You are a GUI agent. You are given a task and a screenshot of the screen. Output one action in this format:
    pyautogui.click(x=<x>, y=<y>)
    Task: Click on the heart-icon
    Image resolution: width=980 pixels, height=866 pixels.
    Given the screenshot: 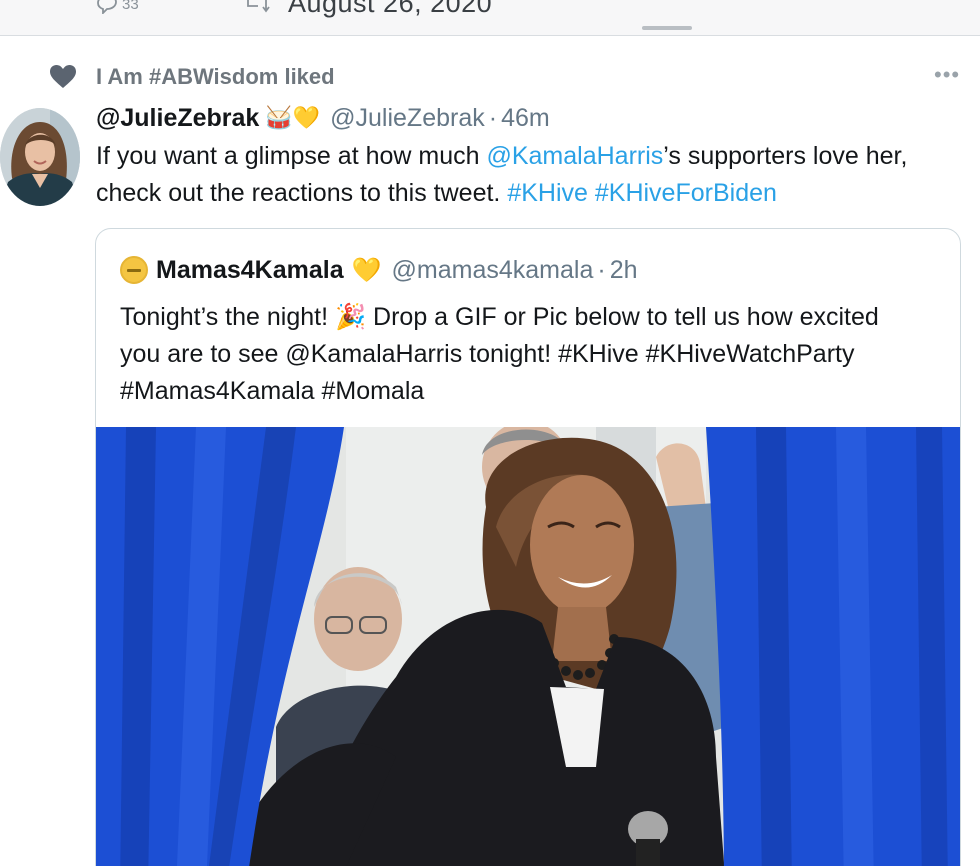 What is the action you would take?
    pyautogui.click(x=63, y=77)
    